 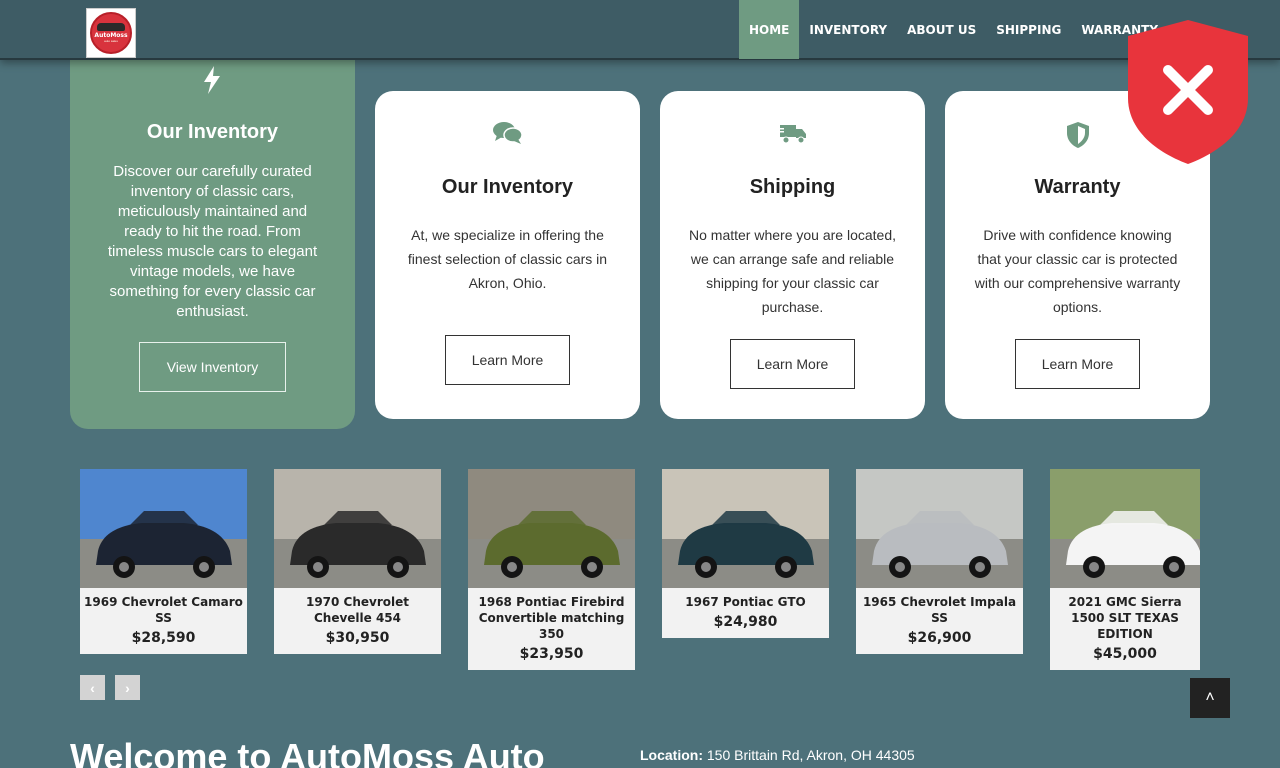 What do you see at coordinates (92, 687) in the screenshot?
I see `carousel-prev-button: ‹` at bounding box center [92, 687].